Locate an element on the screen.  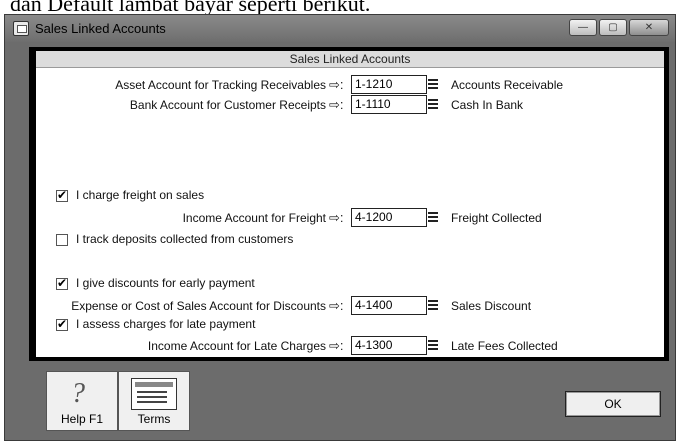
early-discounts-label: I give discounts for early payment is located at coordinates (165, 283).